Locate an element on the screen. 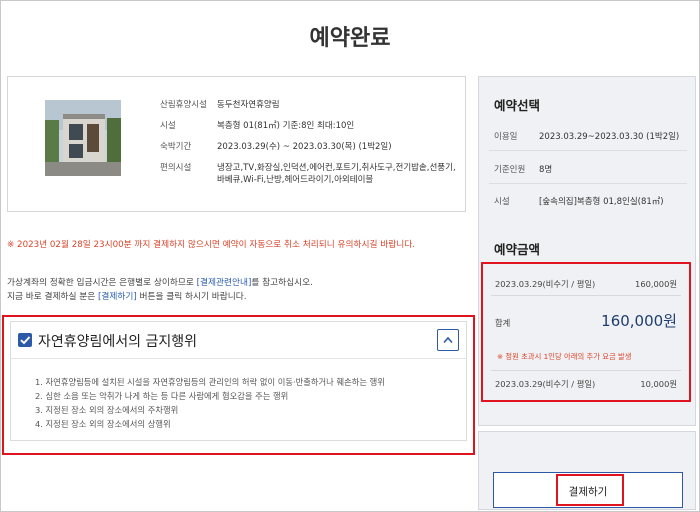 The image size is (700, 512). guide-line-2-pre: 지금 바로 결제하실 분은 is located at coordinates (52, 297).